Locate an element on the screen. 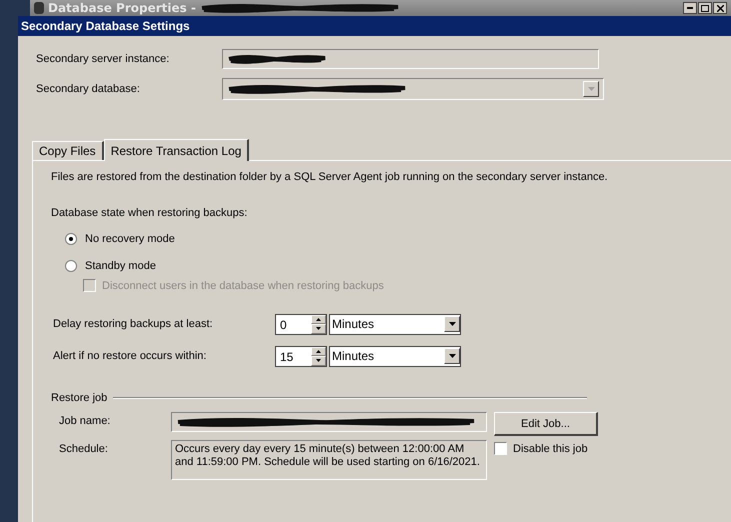 The image size is (731, 522). maximize-button is located at coordinates (705, 8).